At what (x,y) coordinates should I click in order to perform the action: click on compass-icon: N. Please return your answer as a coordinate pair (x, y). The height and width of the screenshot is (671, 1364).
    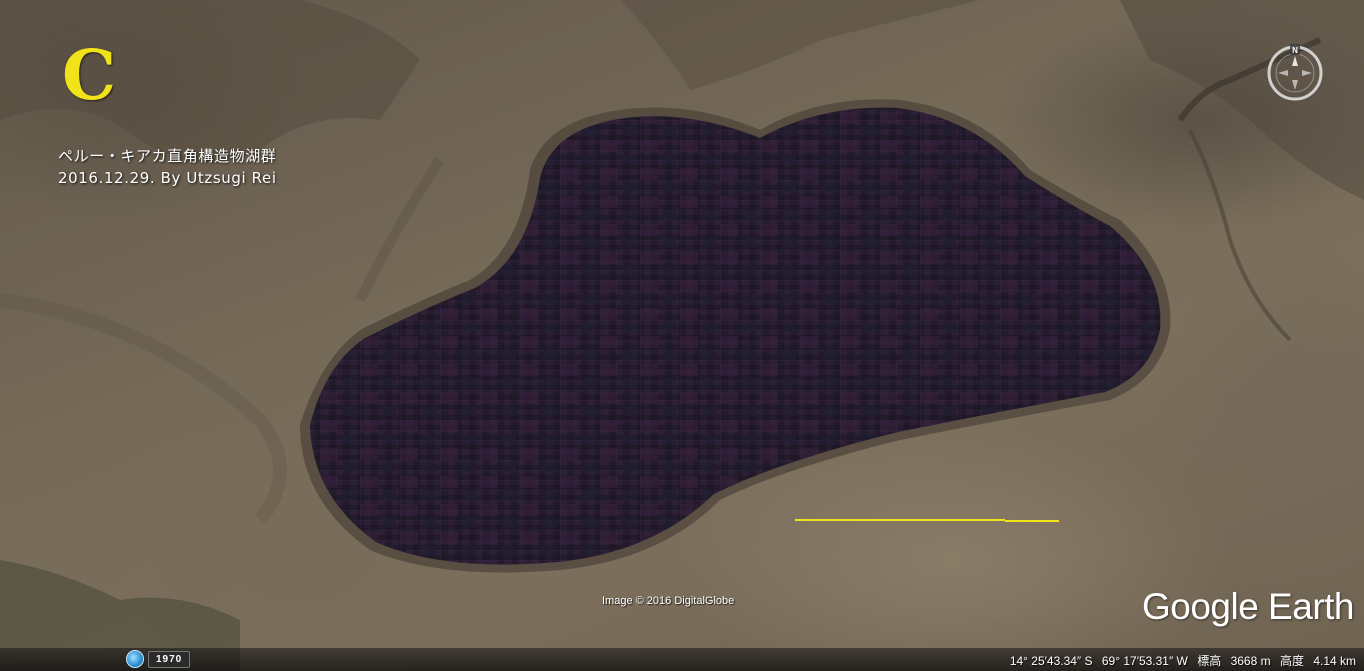
    Looking at the image, I should click on (1295, 73).